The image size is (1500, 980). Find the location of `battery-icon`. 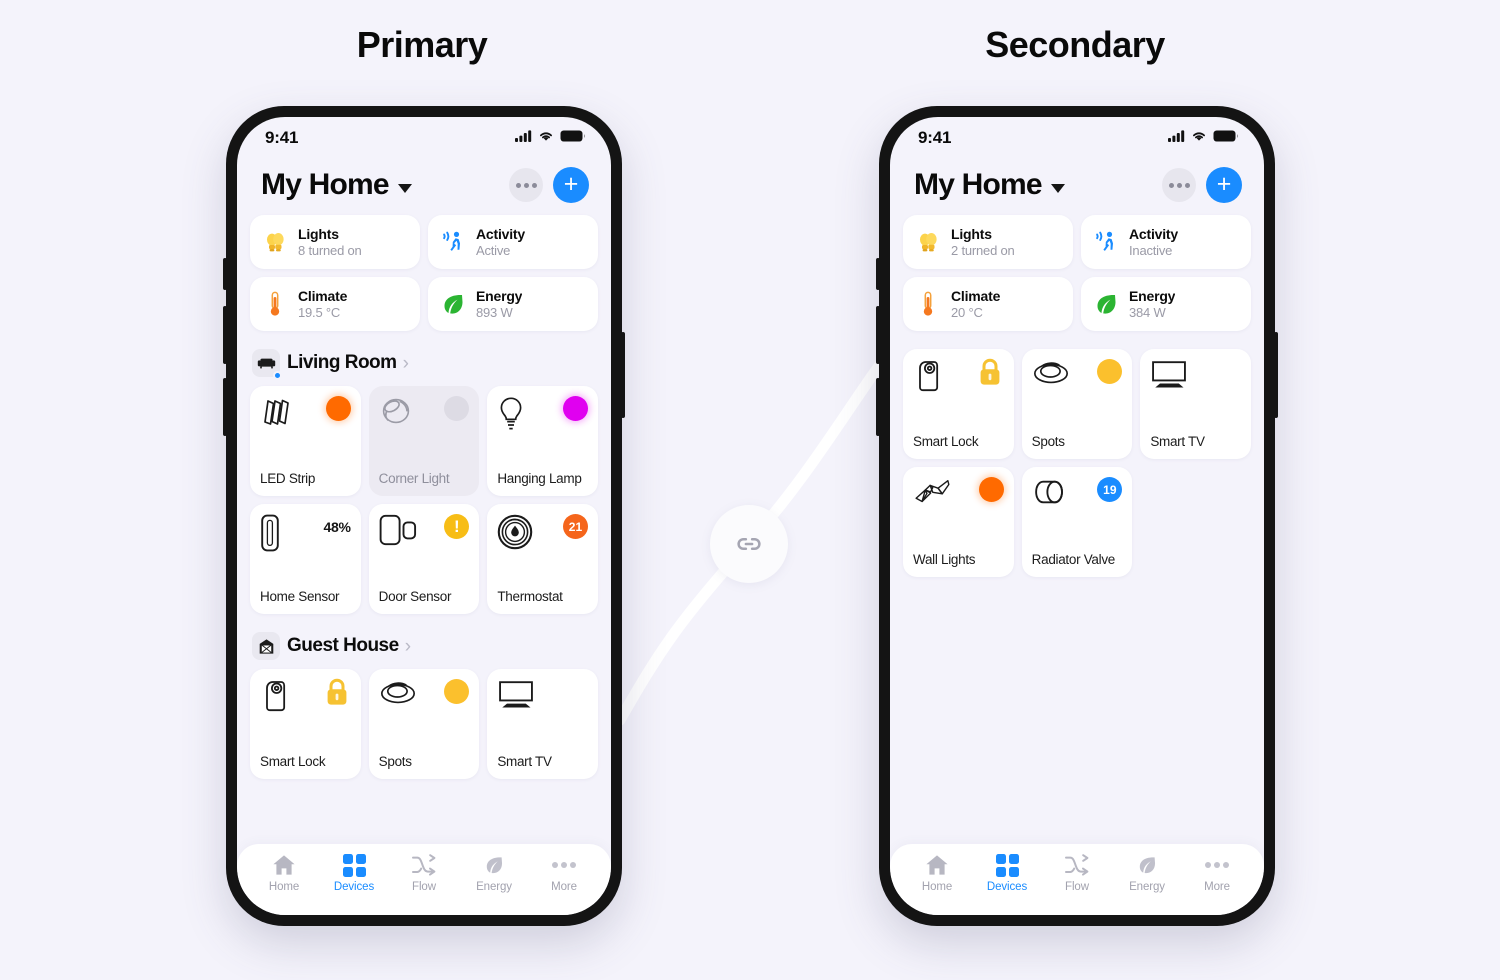

battery-icon is located at coordinates (573, 138).